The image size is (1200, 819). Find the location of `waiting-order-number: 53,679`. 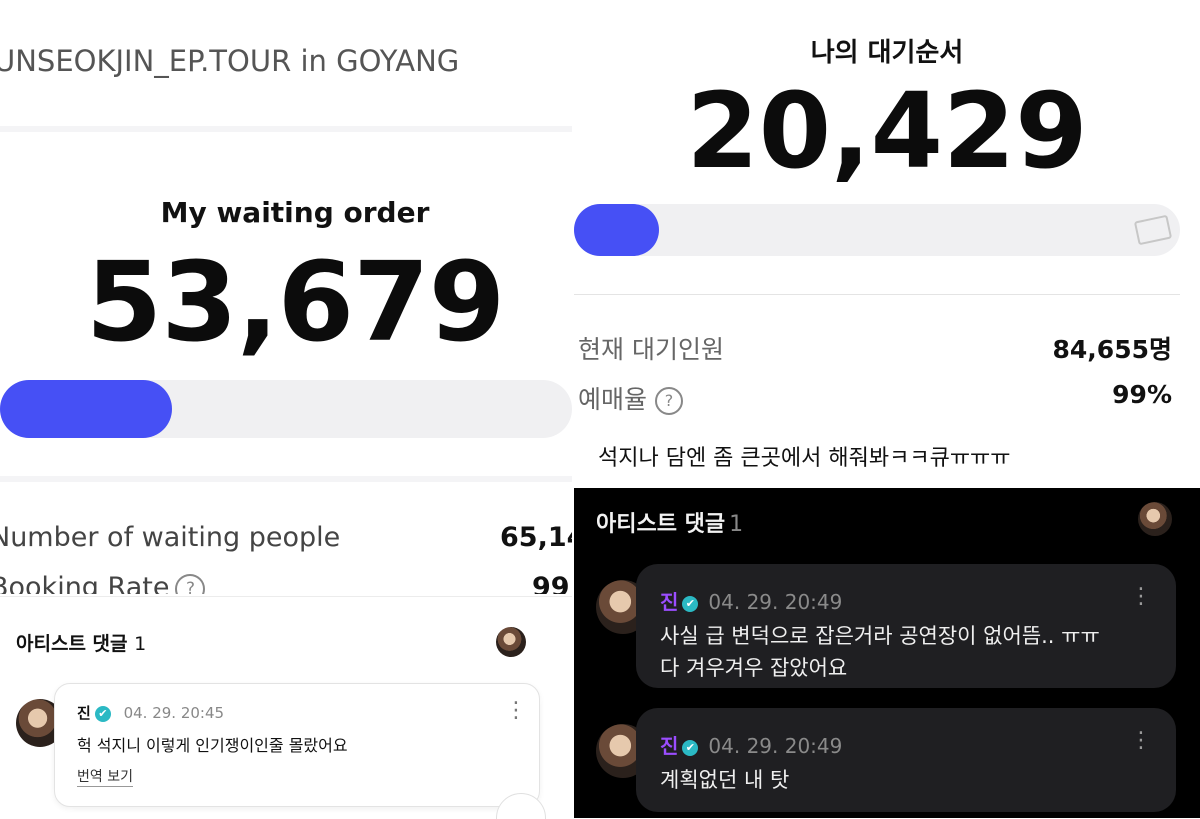

waiting-order-number: 53,679 is located at coordinates (295, 302).